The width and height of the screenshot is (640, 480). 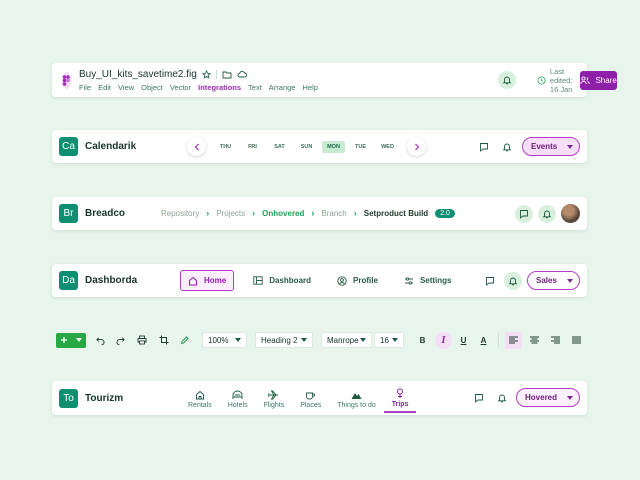 What do you see at coordinates (576, 340) in the screenshot?
I see `align-justify-button` at bounding box center [576, 340].